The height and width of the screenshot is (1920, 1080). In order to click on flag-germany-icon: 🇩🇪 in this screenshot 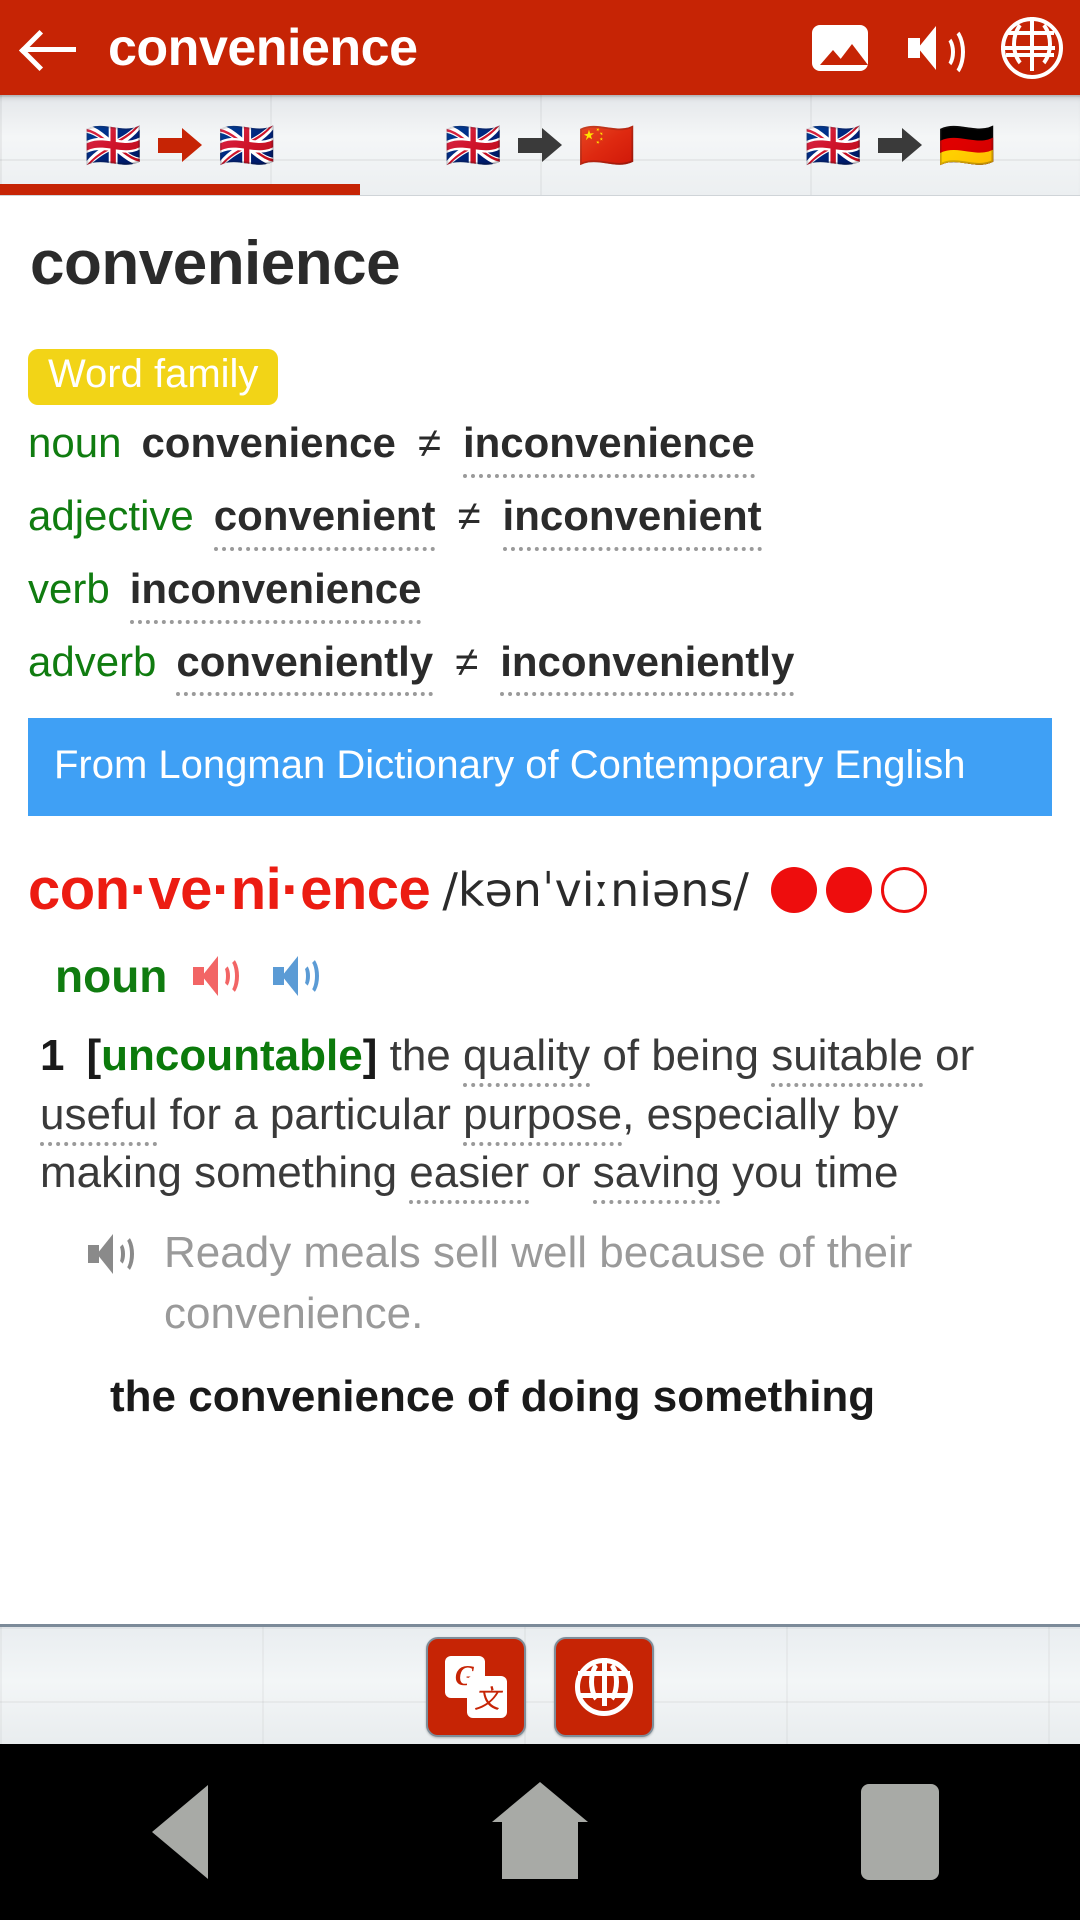, I will do `click(967, 145)`.